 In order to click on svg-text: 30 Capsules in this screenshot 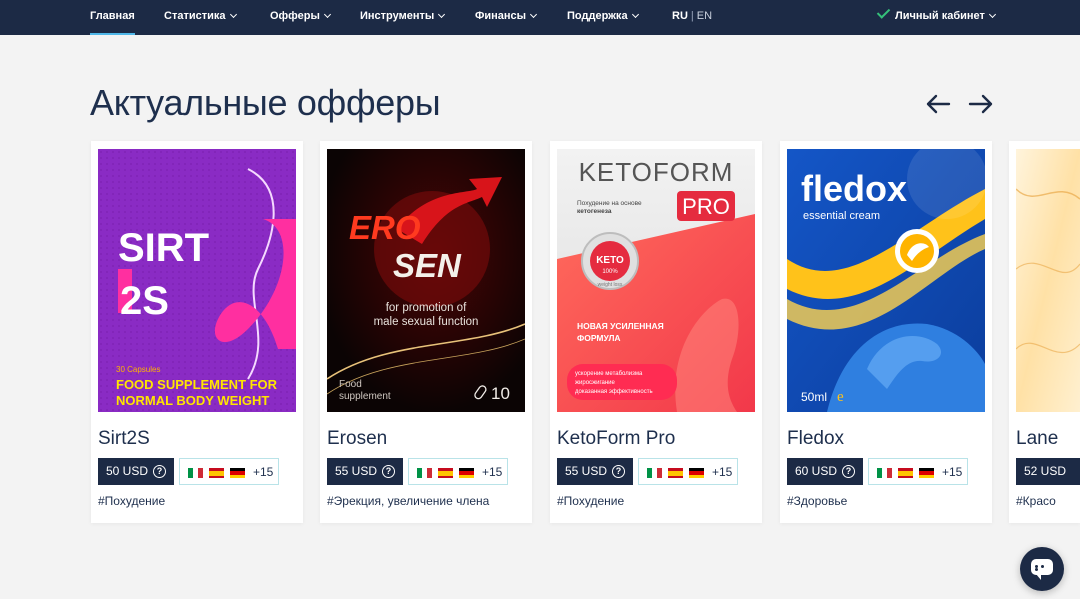, I will do `click(138, 369)`.